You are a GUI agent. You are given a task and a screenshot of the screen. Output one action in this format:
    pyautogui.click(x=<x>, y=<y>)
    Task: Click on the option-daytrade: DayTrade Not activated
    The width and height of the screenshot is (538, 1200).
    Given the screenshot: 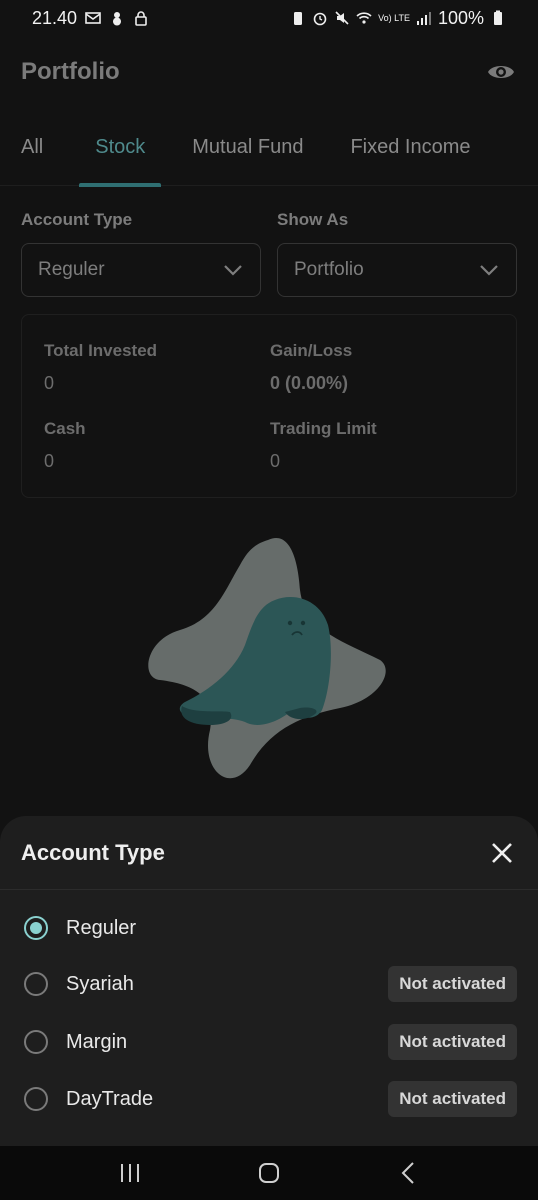 What is the action you would take?
    pyautogui.click(x=269, y=1099)
    